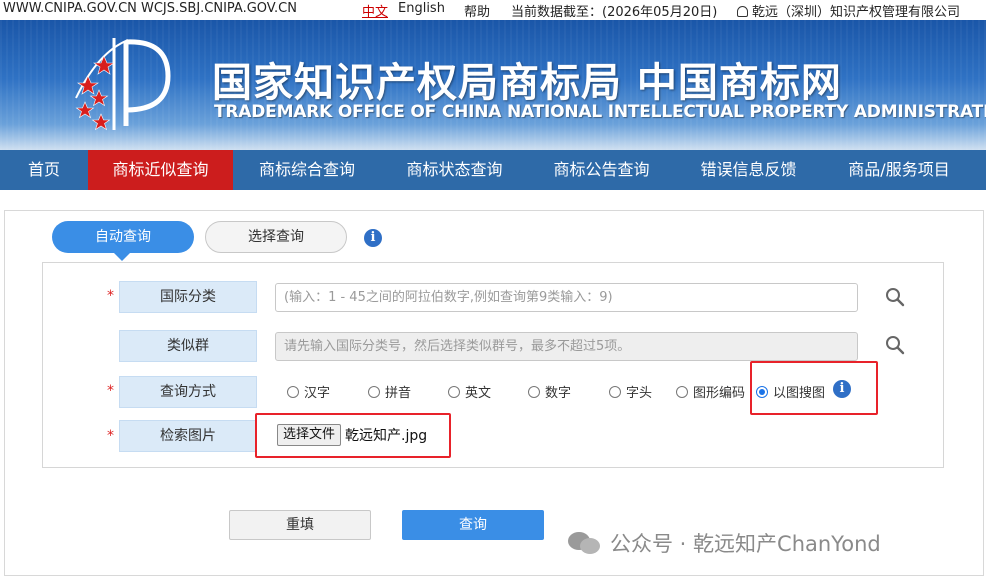 The image size is (986, 580). What do you see at coordinates (307, 170) in the screenshot?
I see `nav-item-comprehensive-search: 商标综合查询` at bounding box center [307, 170].